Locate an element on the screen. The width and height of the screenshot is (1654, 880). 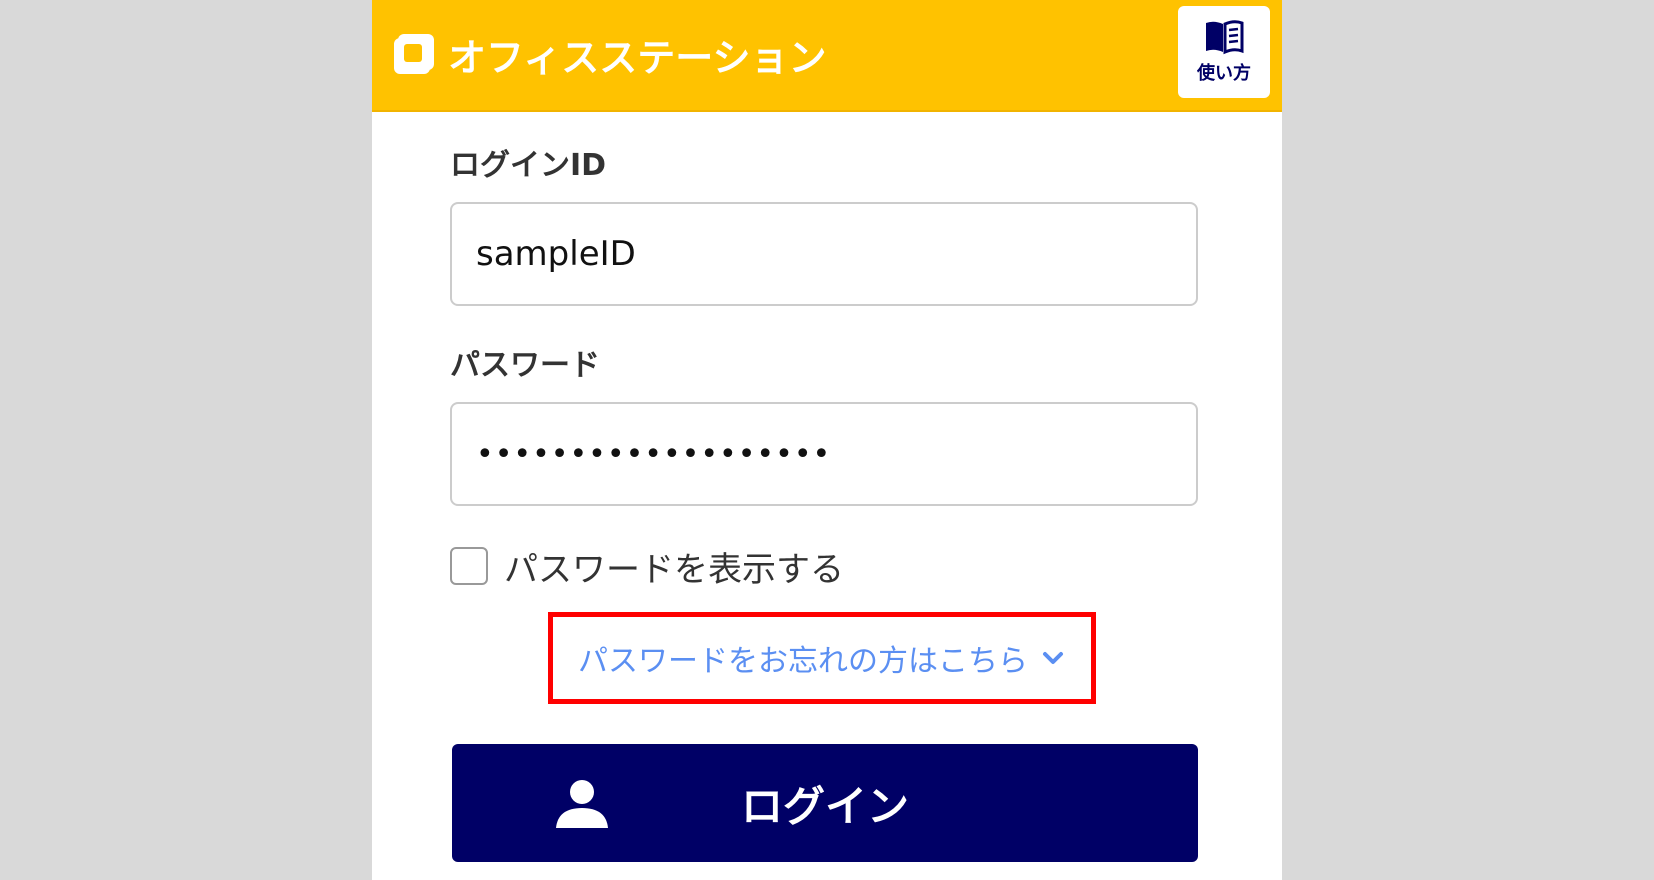
login-button-label: ログイン is located at coordinates (824, 806).